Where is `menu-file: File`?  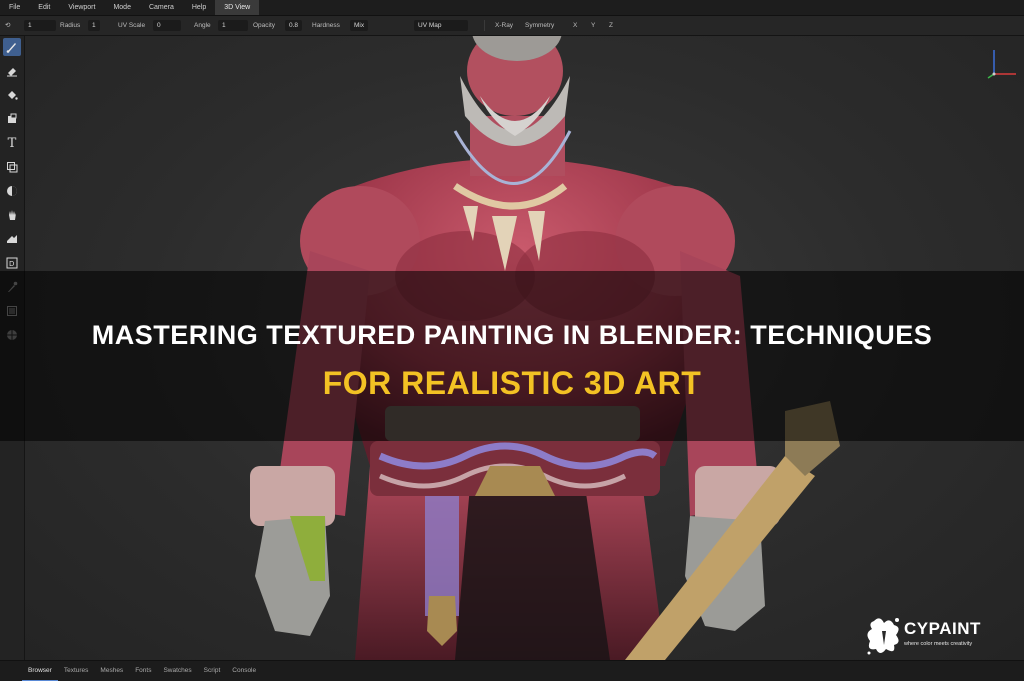
menu-file: File is located at coordinates (14, 7).